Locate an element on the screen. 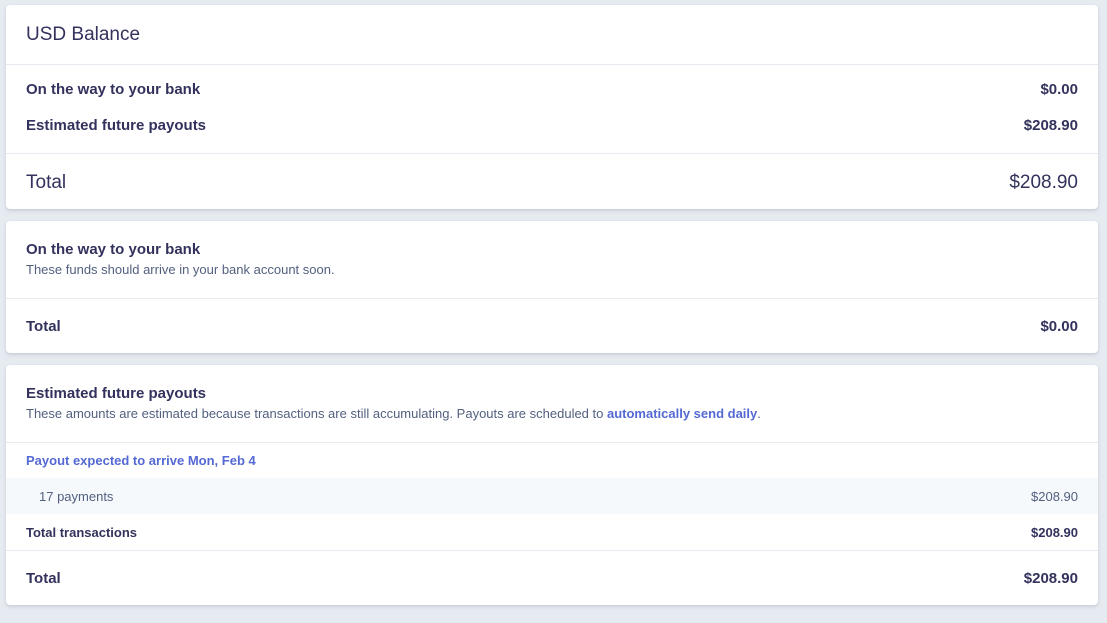 This screenshot has height=623, width=1107. payments-row: 17 payments $208.90 is located at coordinates (552, 496).